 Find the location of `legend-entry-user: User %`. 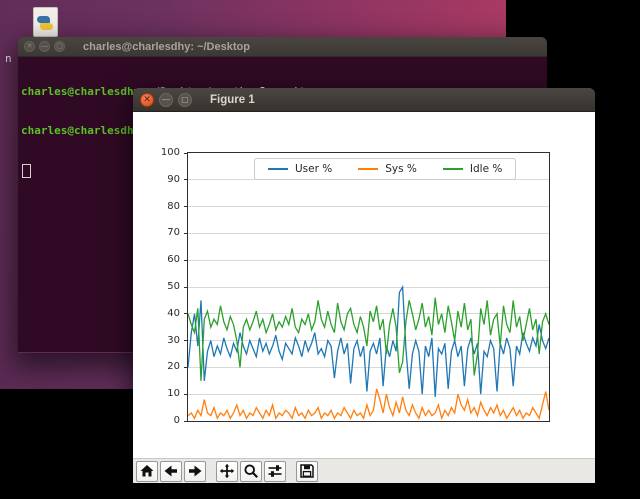

legend-entry-user: User % is located at coordinates (300, 169).